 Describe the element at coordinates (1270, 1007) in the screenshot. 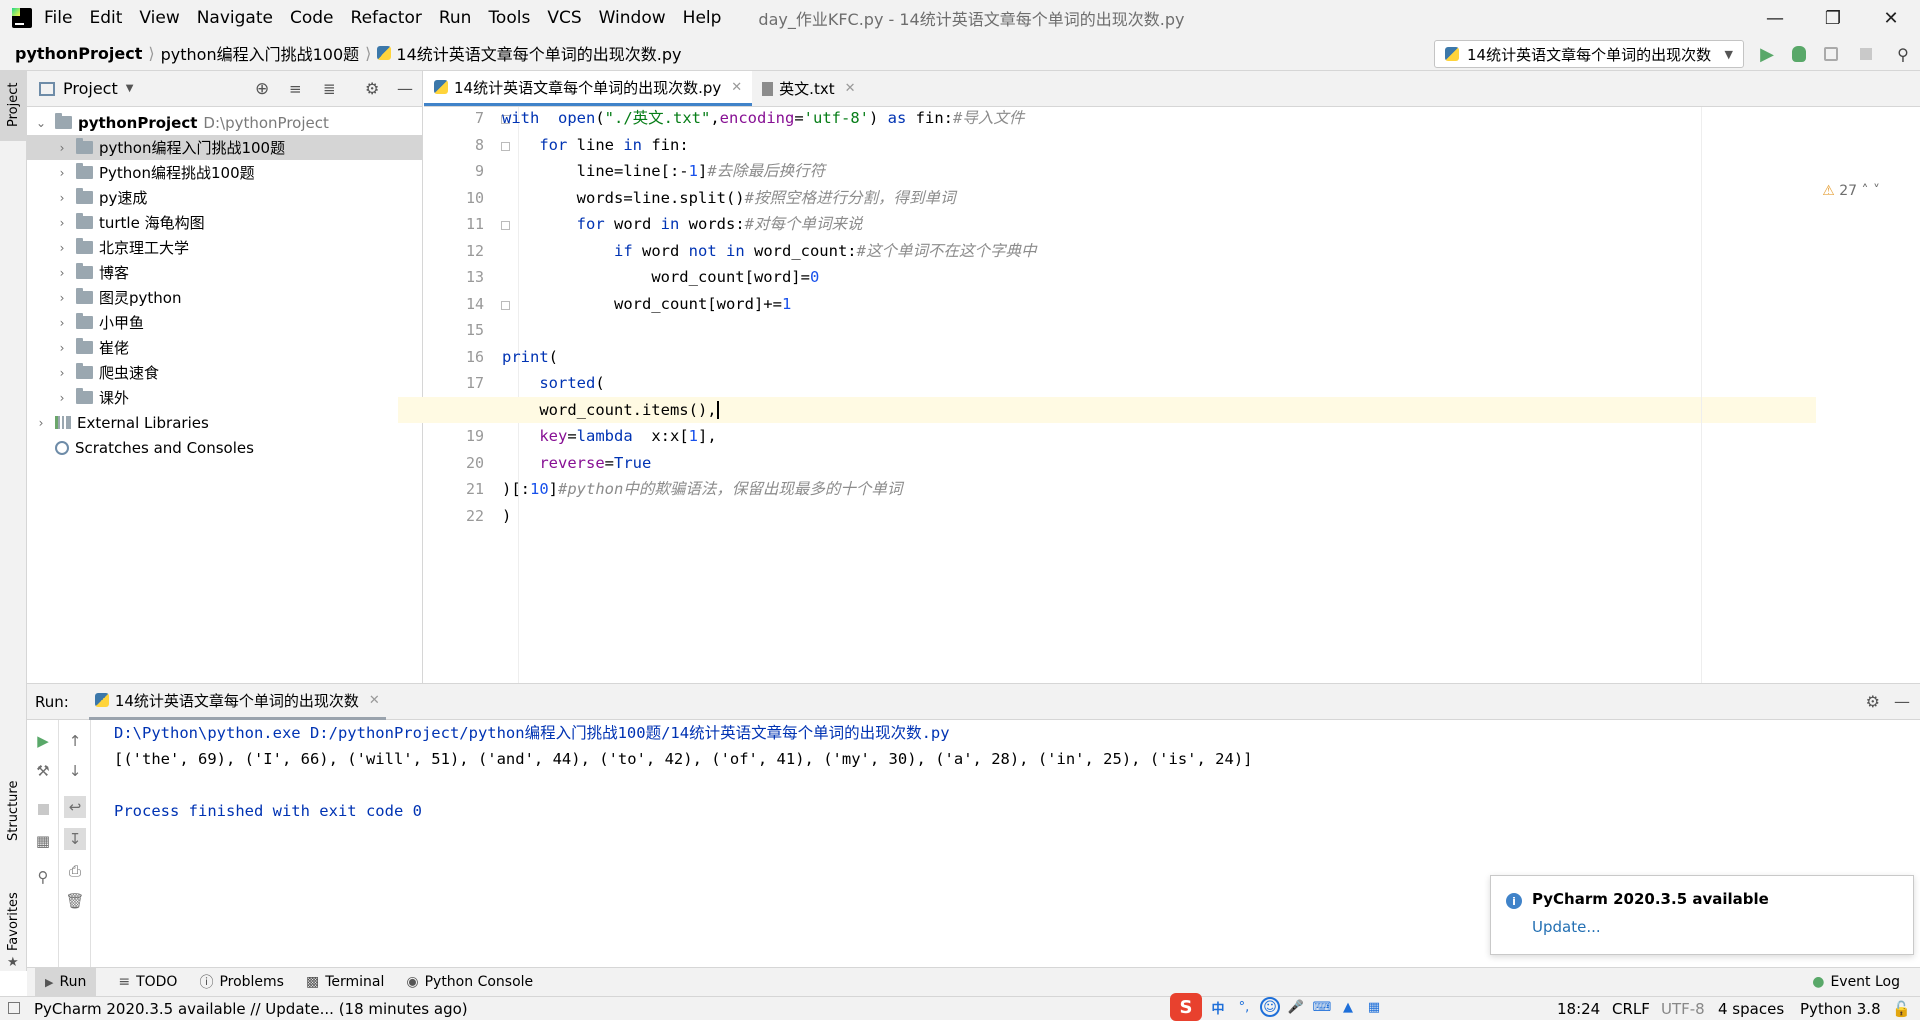

I see `emoji-icon: ☺` at that location.